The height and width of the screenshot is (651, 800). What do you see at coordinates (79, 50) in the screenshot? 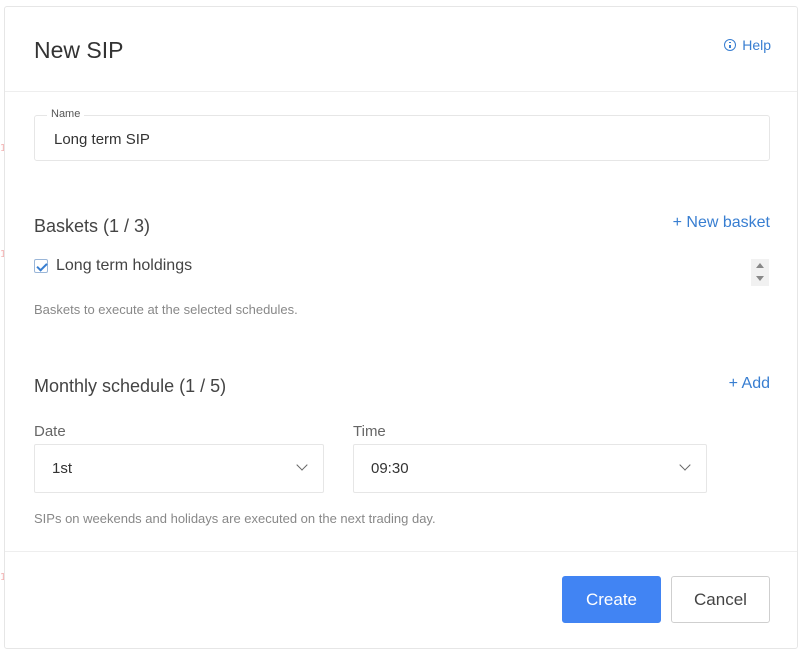
I see `modal-title: New SIP` at bounding box center [79, 50].